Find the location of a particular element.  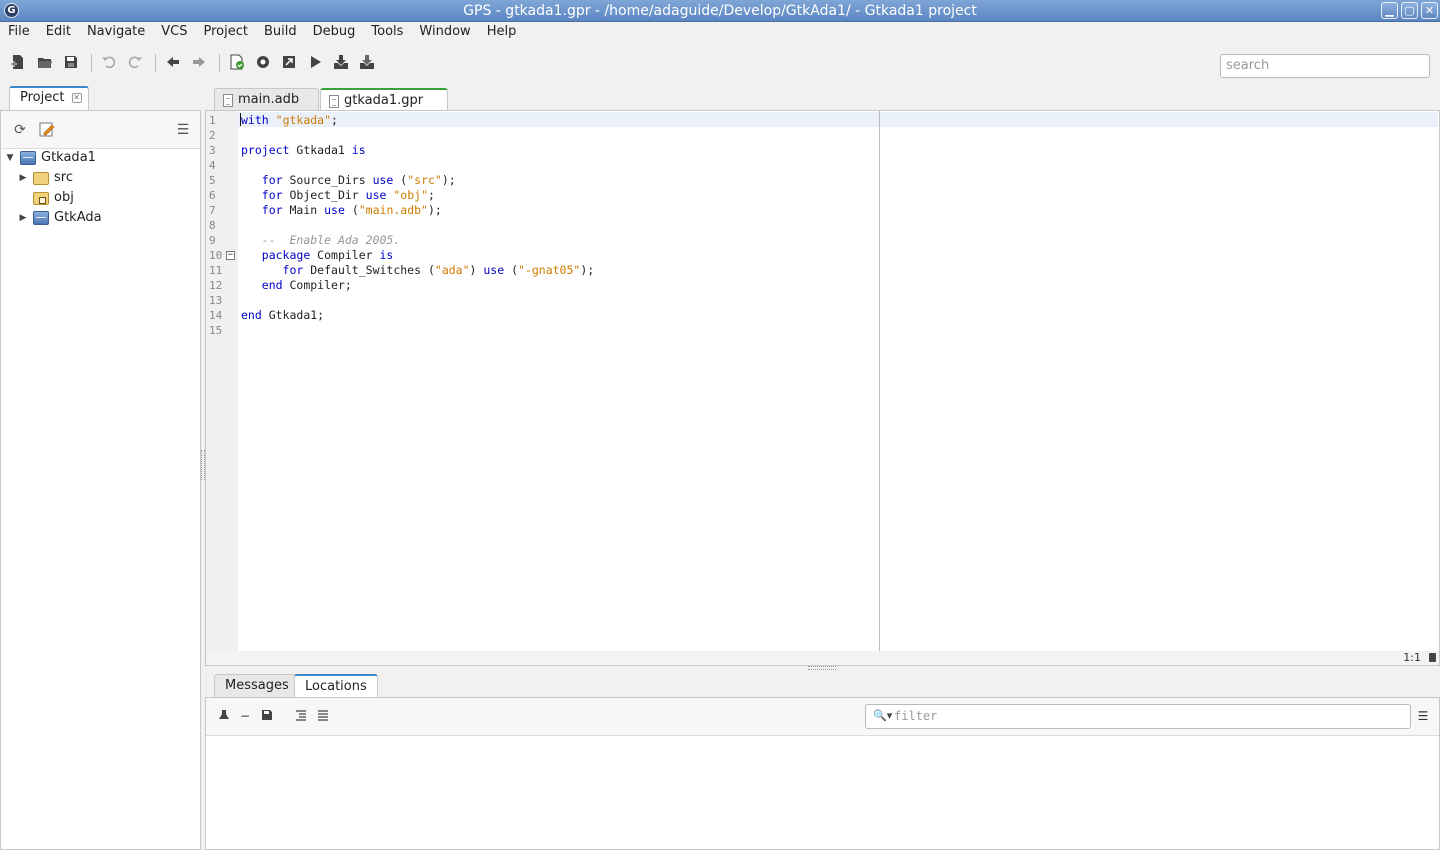

line-number: 9 is located at coordinates (212, 240).